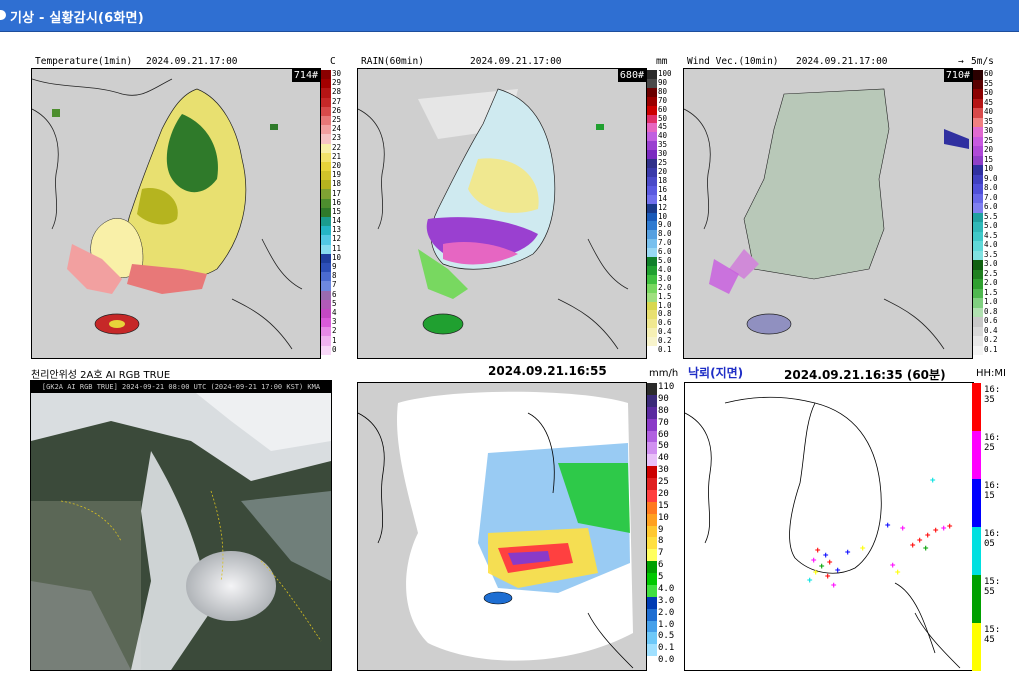  What do you see at coordinates (337, 221) in the screenshot?
I see `temperature-legend-label: 14` at bounding box center [337, 221].